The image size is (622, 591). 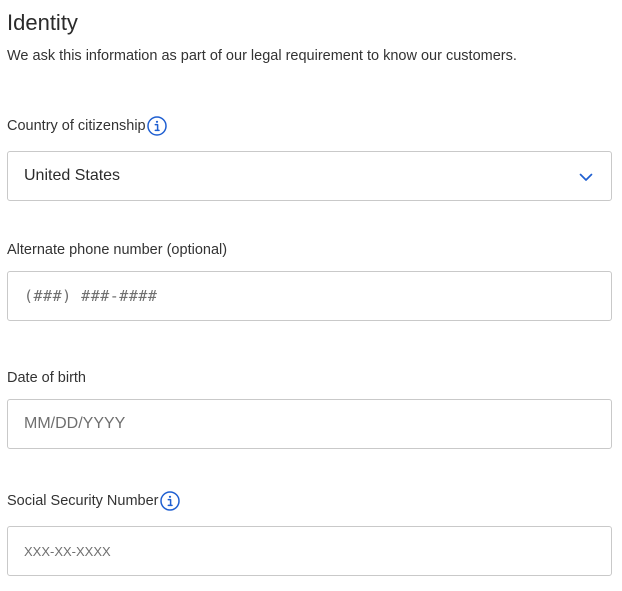 I want to click on citizenship-label-row: Country of citizenship, so click(x=87, y=126).